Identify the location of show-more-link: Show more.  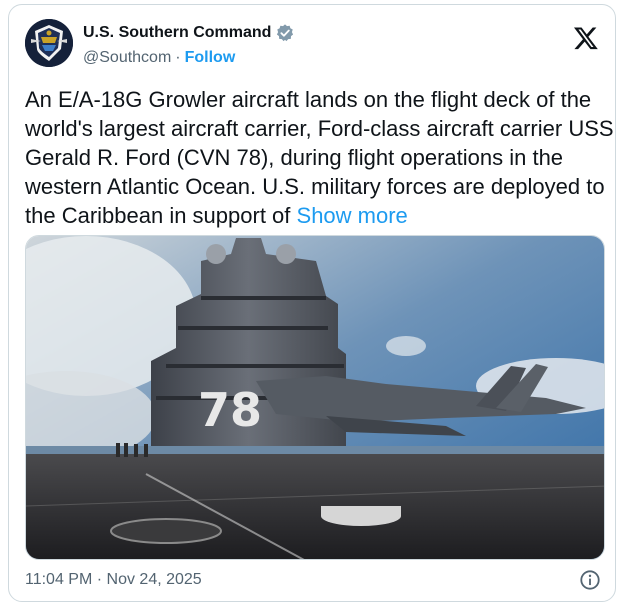
(352, 215).